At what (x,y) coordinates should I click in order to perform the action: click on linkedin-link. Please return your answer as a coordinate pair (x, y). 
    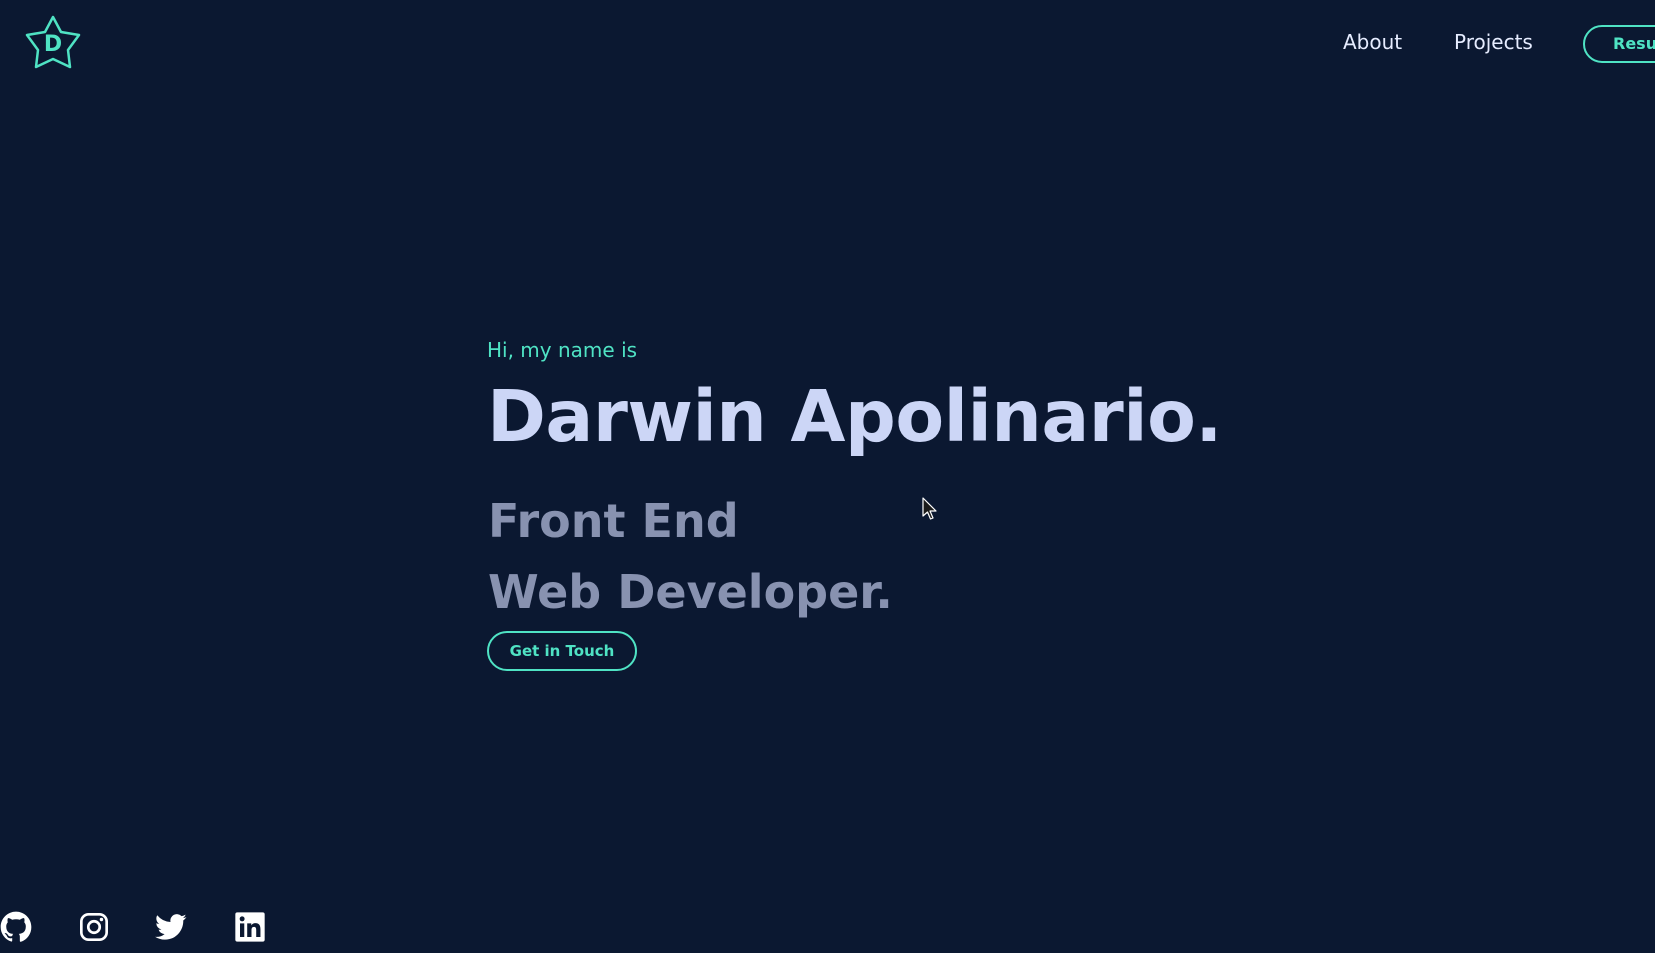
    Looking at the image, I should click on (250, 927).